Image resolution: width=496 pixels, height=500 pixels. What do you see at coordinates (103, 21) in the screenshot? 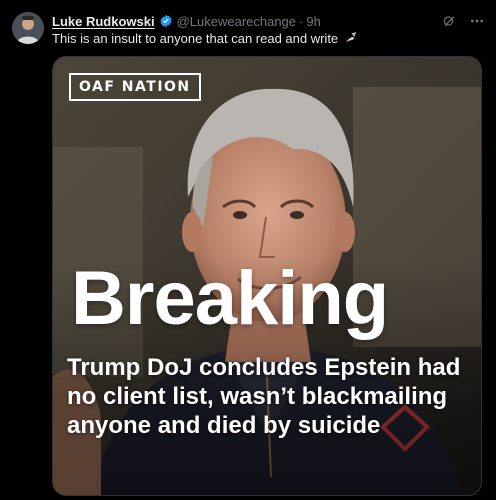
I see `display-name: Luke Rudkowski` at bounding box center [103, 21].